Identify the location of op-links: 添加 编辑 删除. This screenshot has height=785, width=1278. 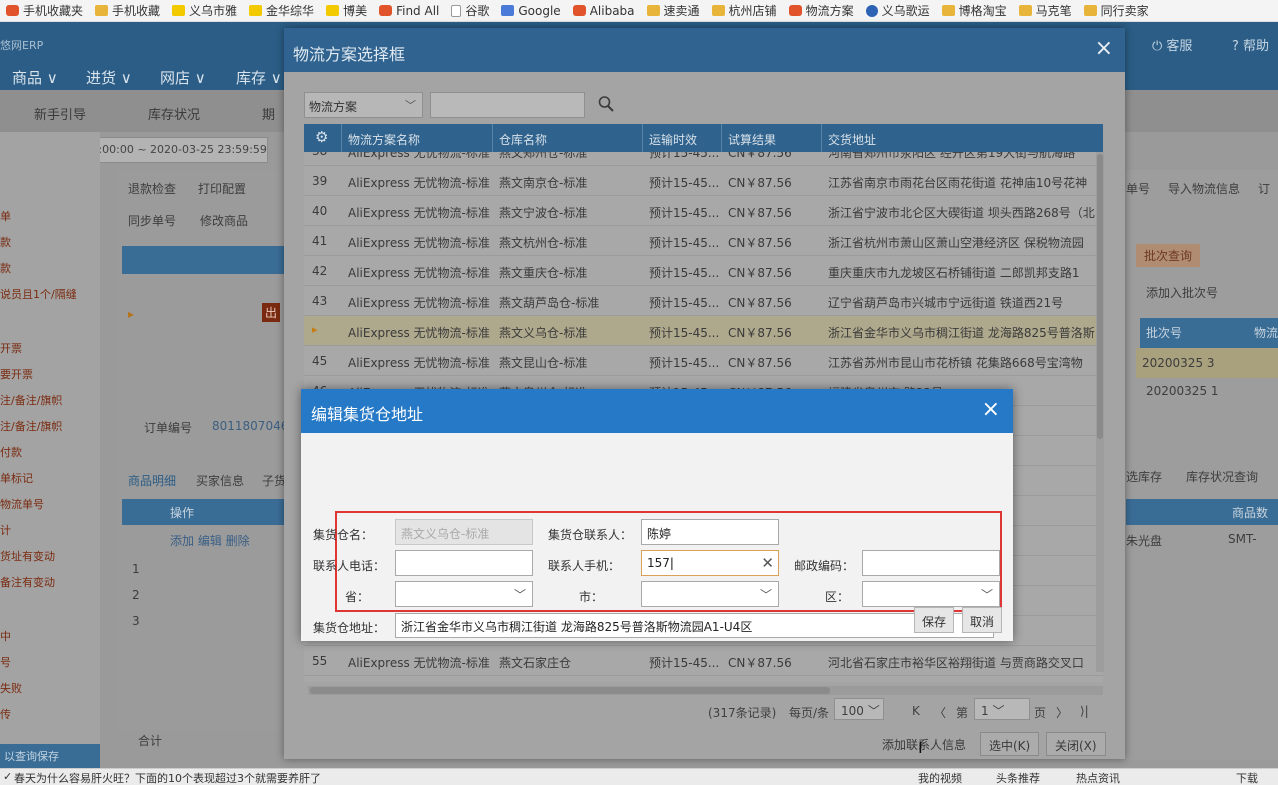
(210, 540).